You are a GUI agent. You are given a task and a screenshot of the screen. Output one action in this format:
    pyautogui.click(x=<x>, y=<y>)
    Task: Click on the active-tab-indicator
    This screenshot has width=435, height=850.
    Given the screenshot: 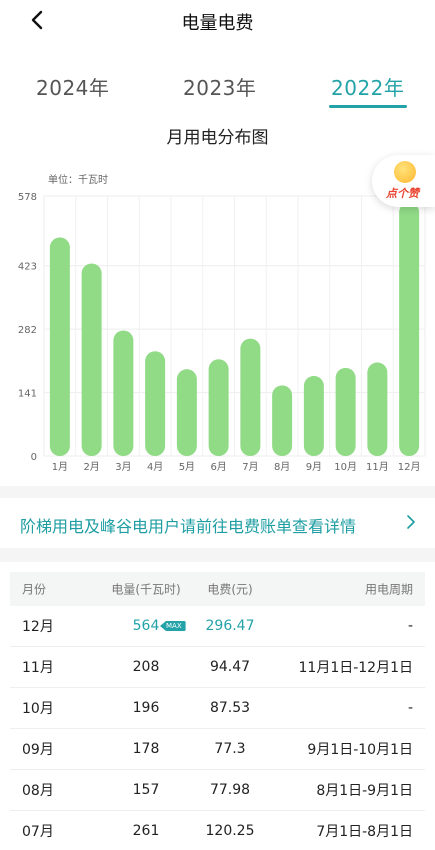 What is the action you would take?
    pyautogui.click(x=368, y=106)
    